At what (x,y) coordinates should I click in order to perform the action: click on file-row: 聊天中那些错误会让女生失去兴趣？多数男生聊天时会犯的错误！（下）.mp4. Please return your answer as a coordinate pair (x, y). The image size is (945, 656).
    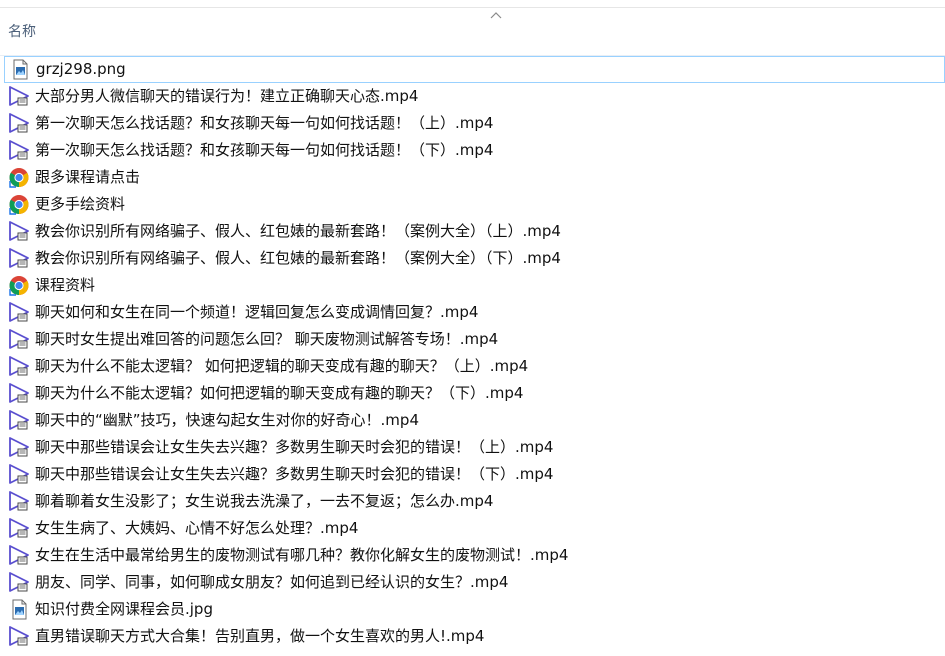
    Looking at the image, I should click on (472, 474).